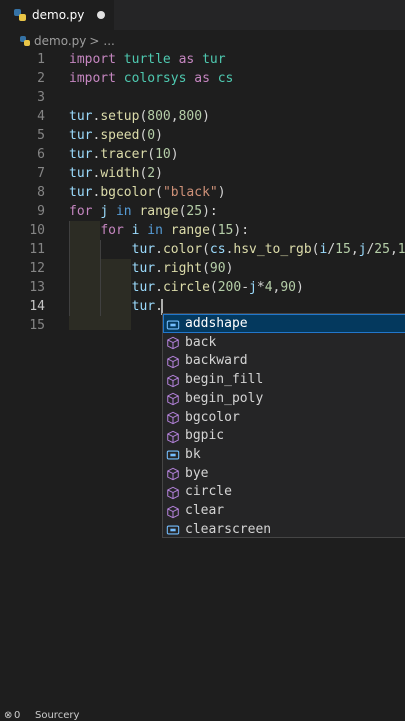 This screenshot has height=721, width=405. What do you see at coordinates (284, 529) in the screenshot?
I see `suggestion-item: clearscreen` at bounding box center [284, 529].